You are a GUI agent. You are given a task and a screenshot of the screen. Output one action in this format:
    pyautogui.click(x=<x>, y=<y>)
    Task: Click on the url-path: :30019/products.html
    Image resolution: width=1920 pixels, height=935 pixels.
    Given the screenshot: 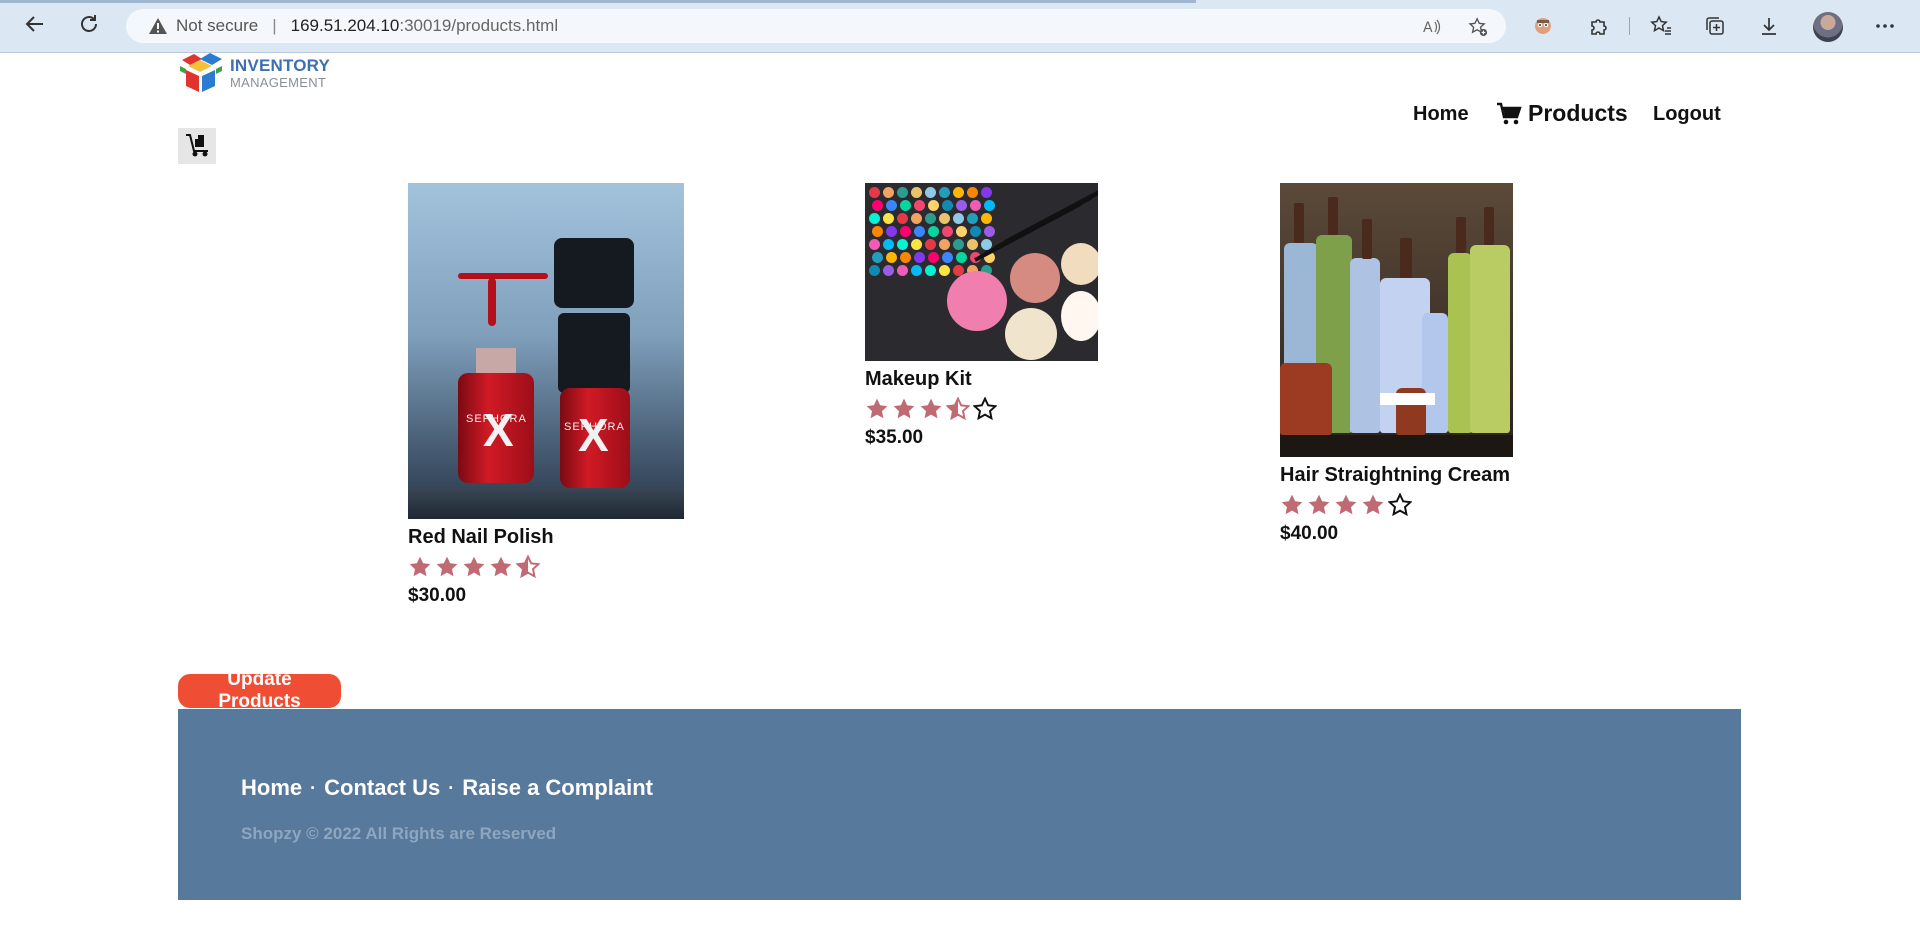 What is the action you would take?
    pyautogui.click(x=479, y=25)
    